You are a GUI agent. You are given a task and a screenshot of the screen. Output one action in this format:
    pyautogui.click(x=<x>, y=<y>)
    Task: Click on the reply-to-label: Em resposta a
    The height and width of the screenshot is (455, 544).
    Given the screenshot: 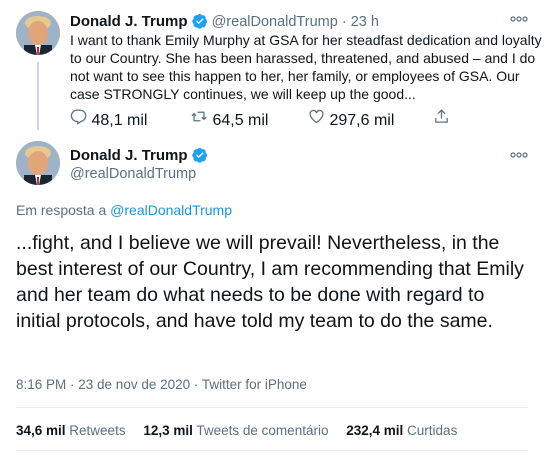 What is the action you would take?
    pyautogui.click(x=61, y=210)
    